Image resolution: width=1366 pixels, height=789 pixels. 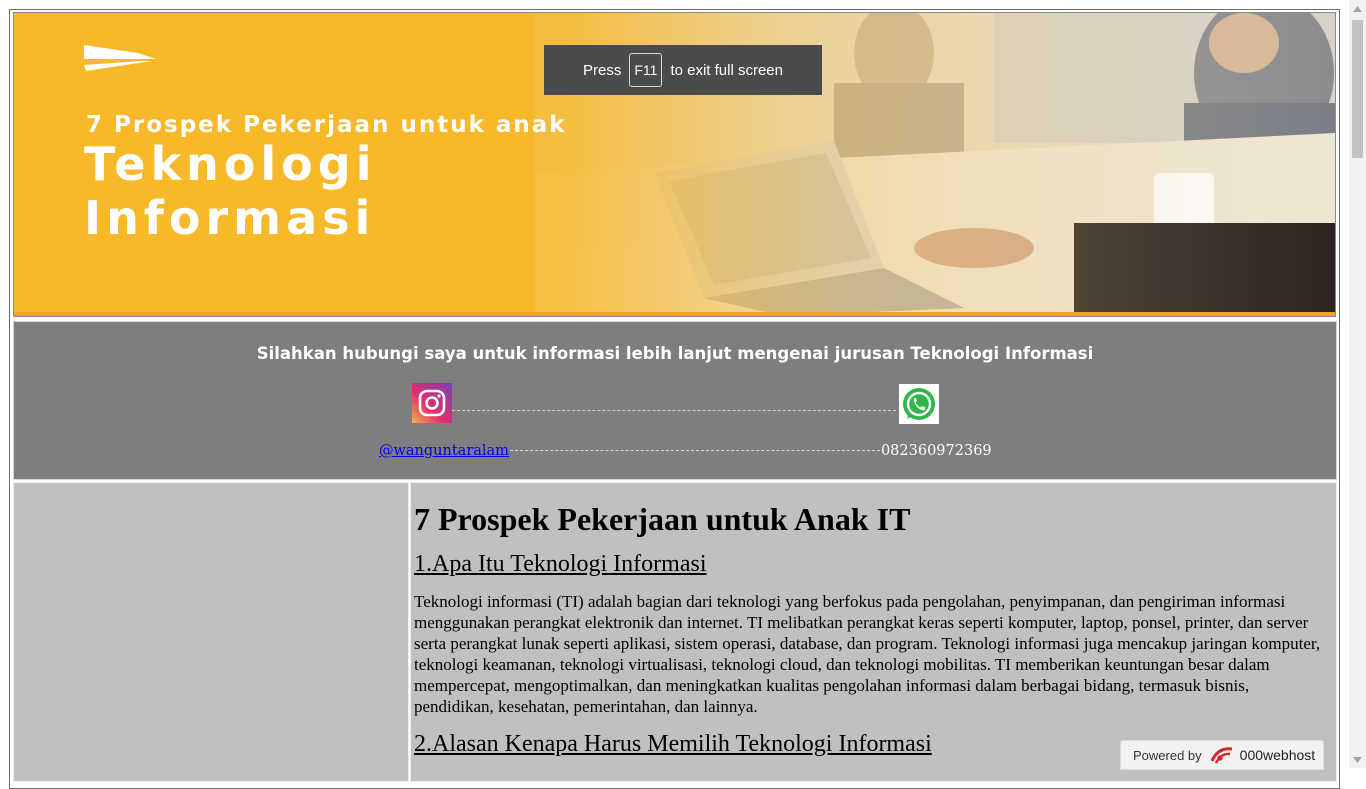 I want to click on webhost-label: 000webhost, so click(x=1277, y=755).